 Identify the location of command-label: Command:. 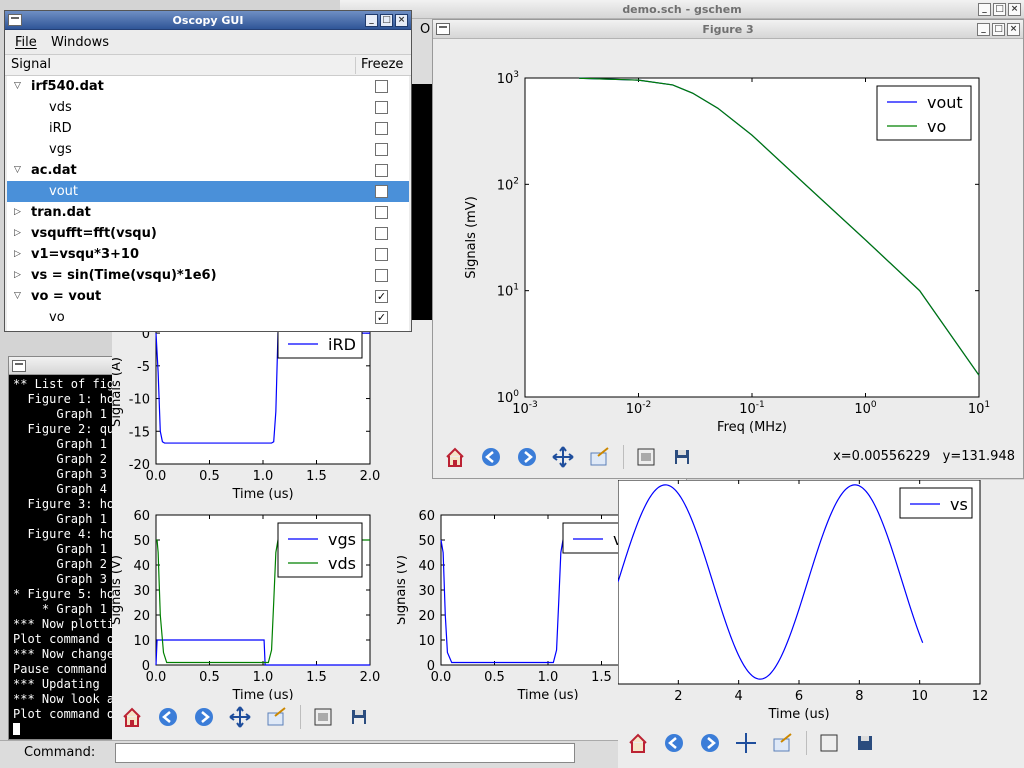
(60, 752).